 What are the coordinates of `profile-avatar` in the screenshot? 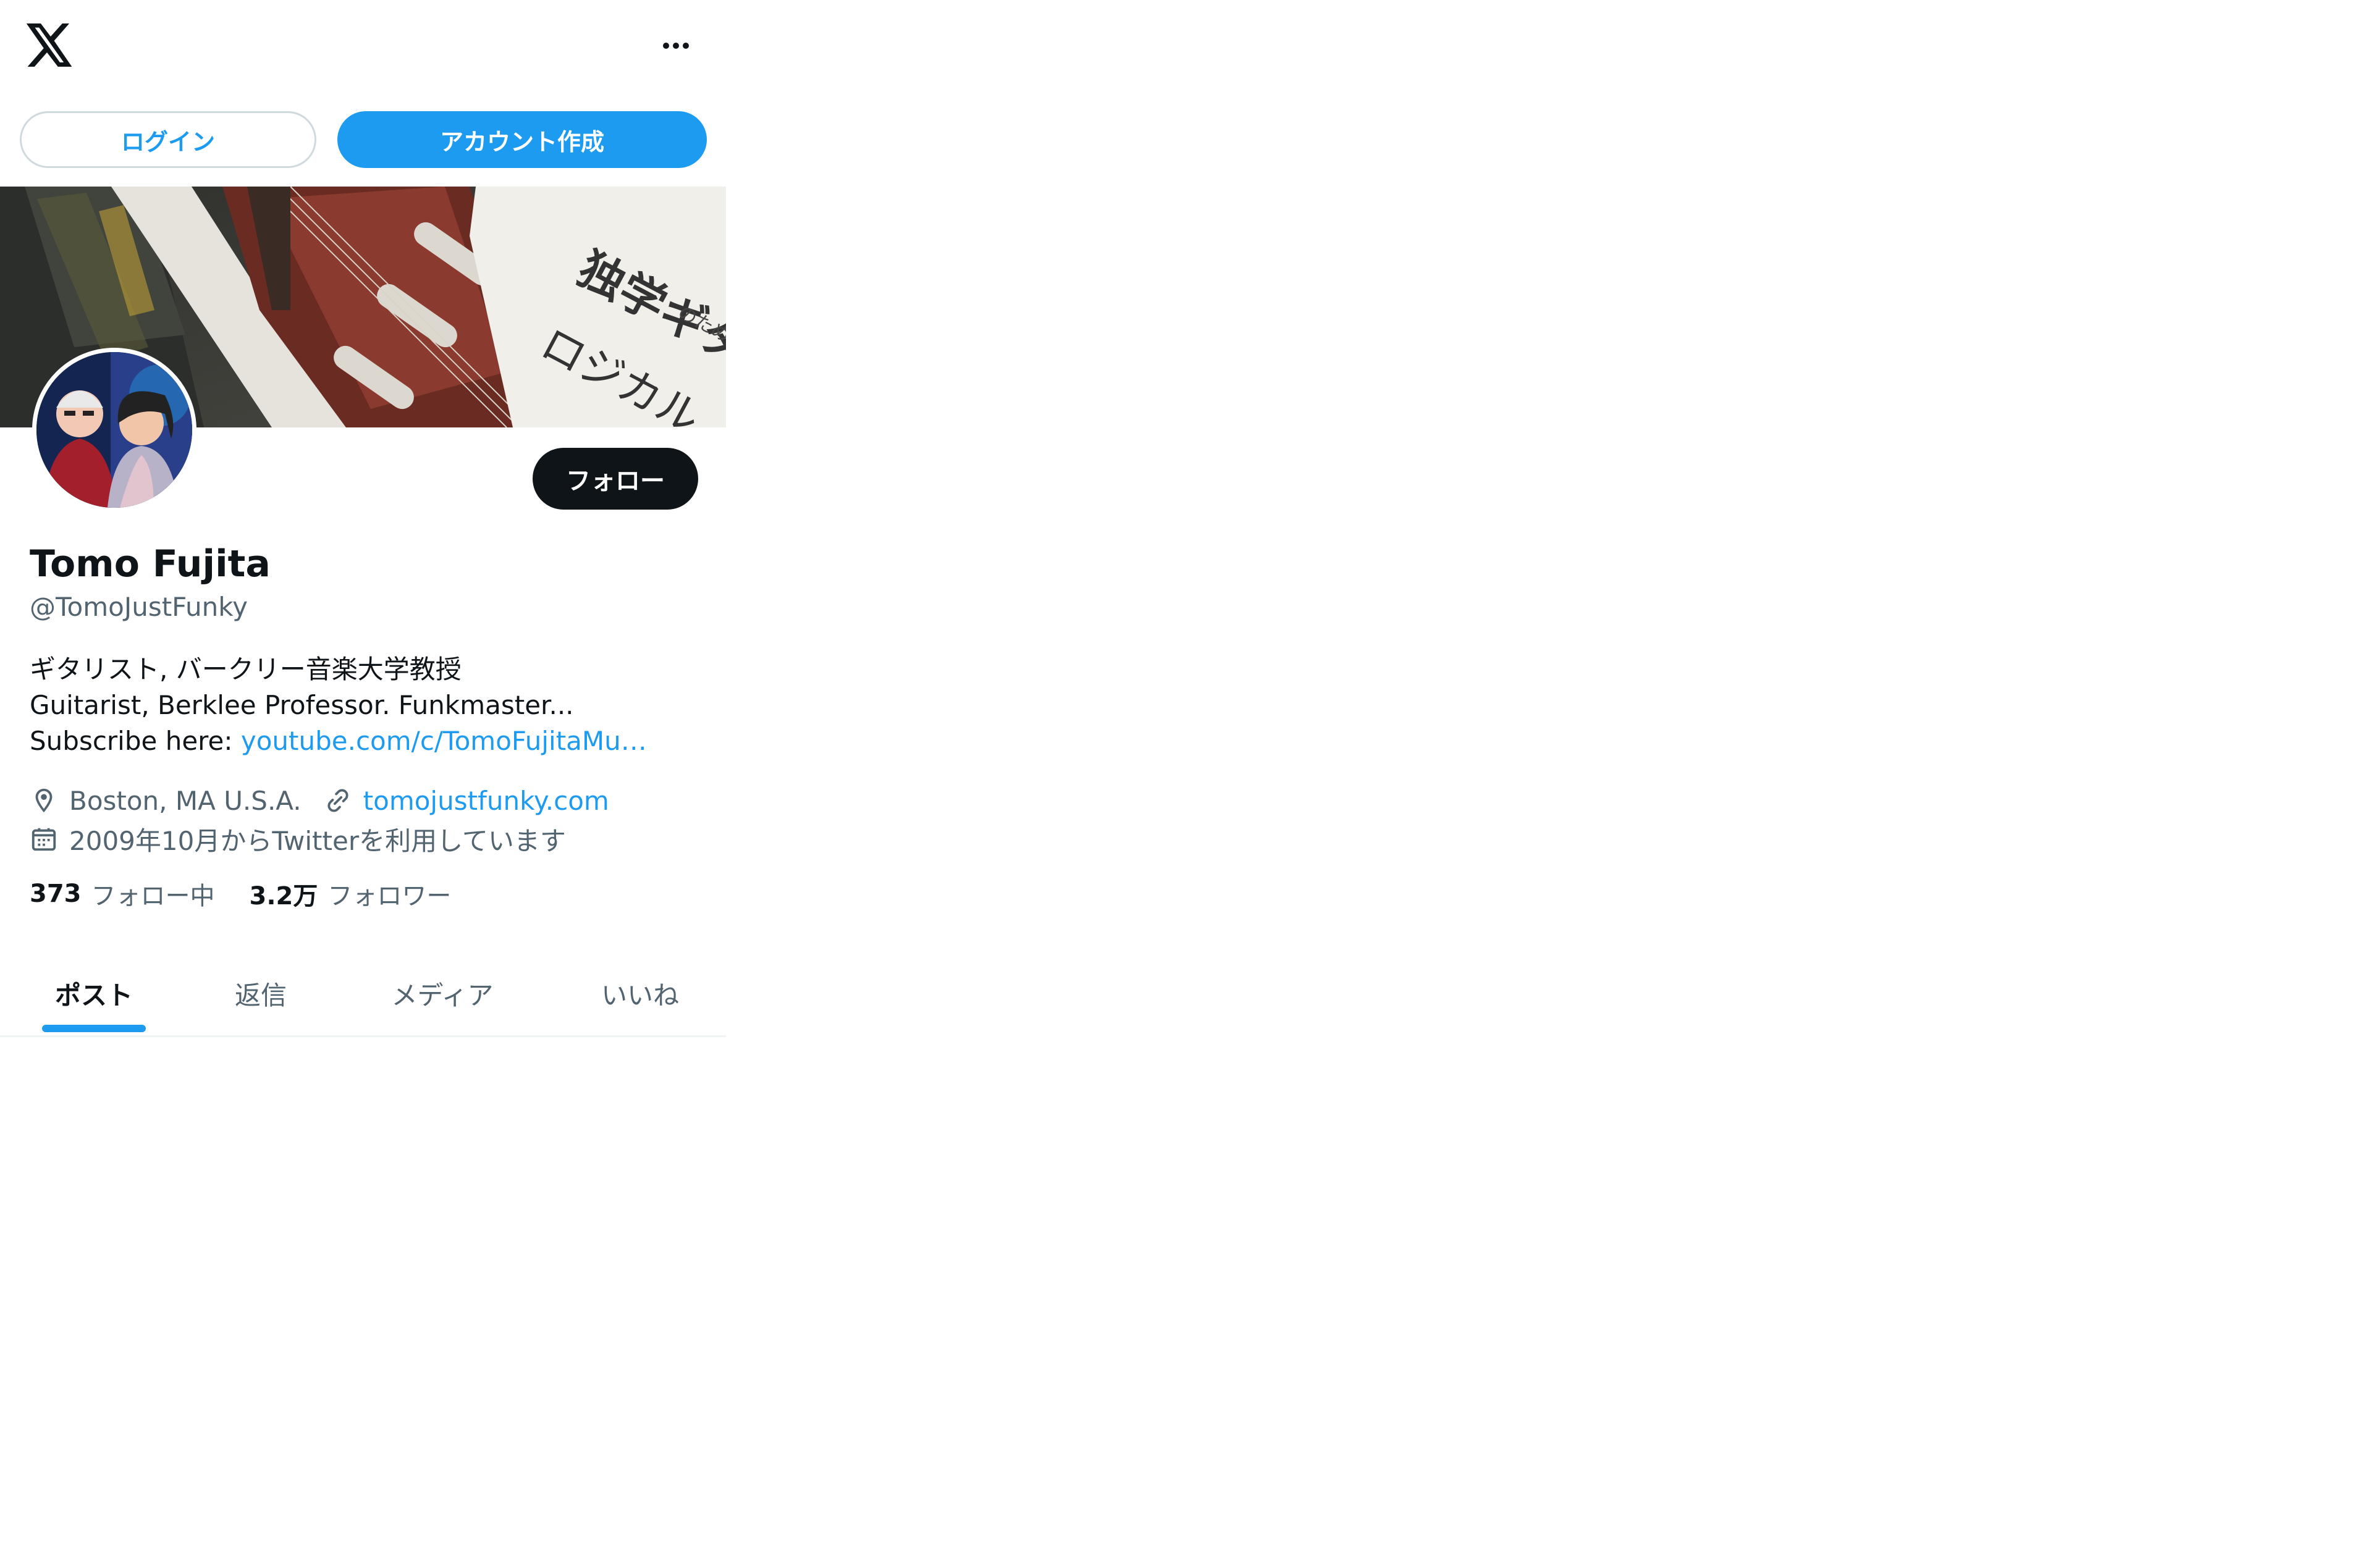 It's located at (114, 430).